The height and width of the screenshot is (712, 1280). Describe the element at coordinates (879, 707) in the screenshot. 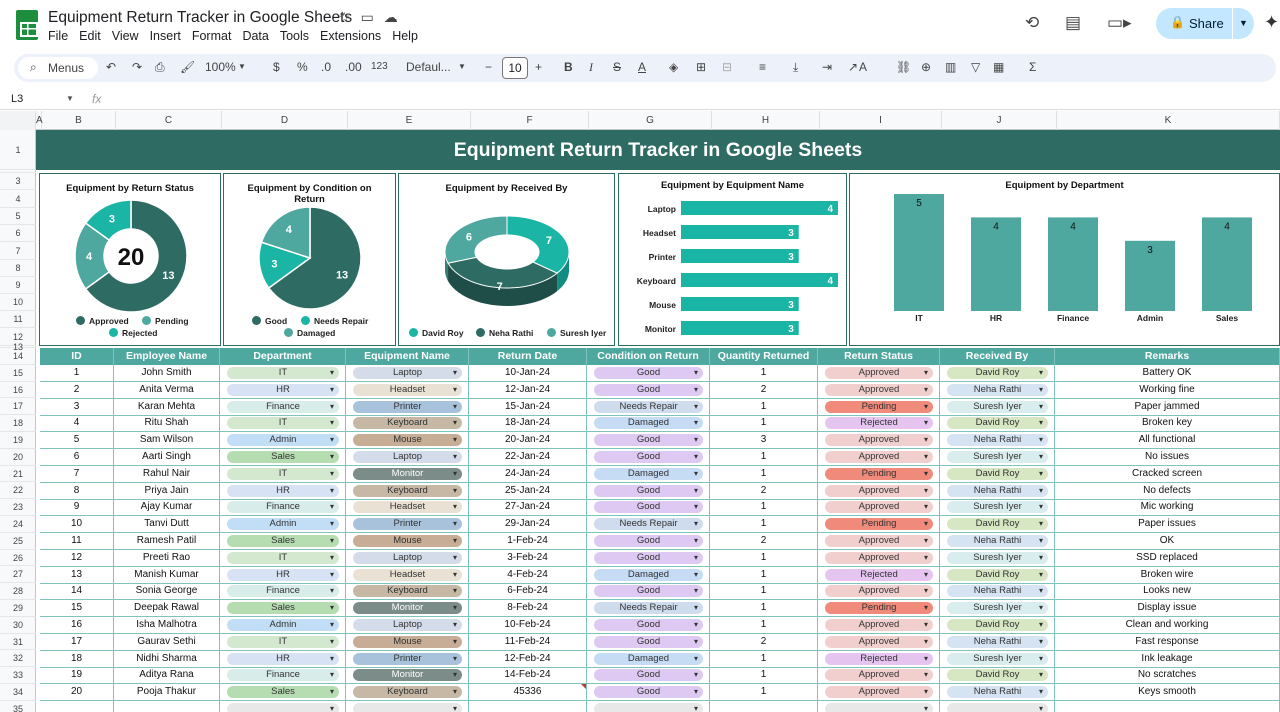

I see `empty-dropdown-chip` at that location.